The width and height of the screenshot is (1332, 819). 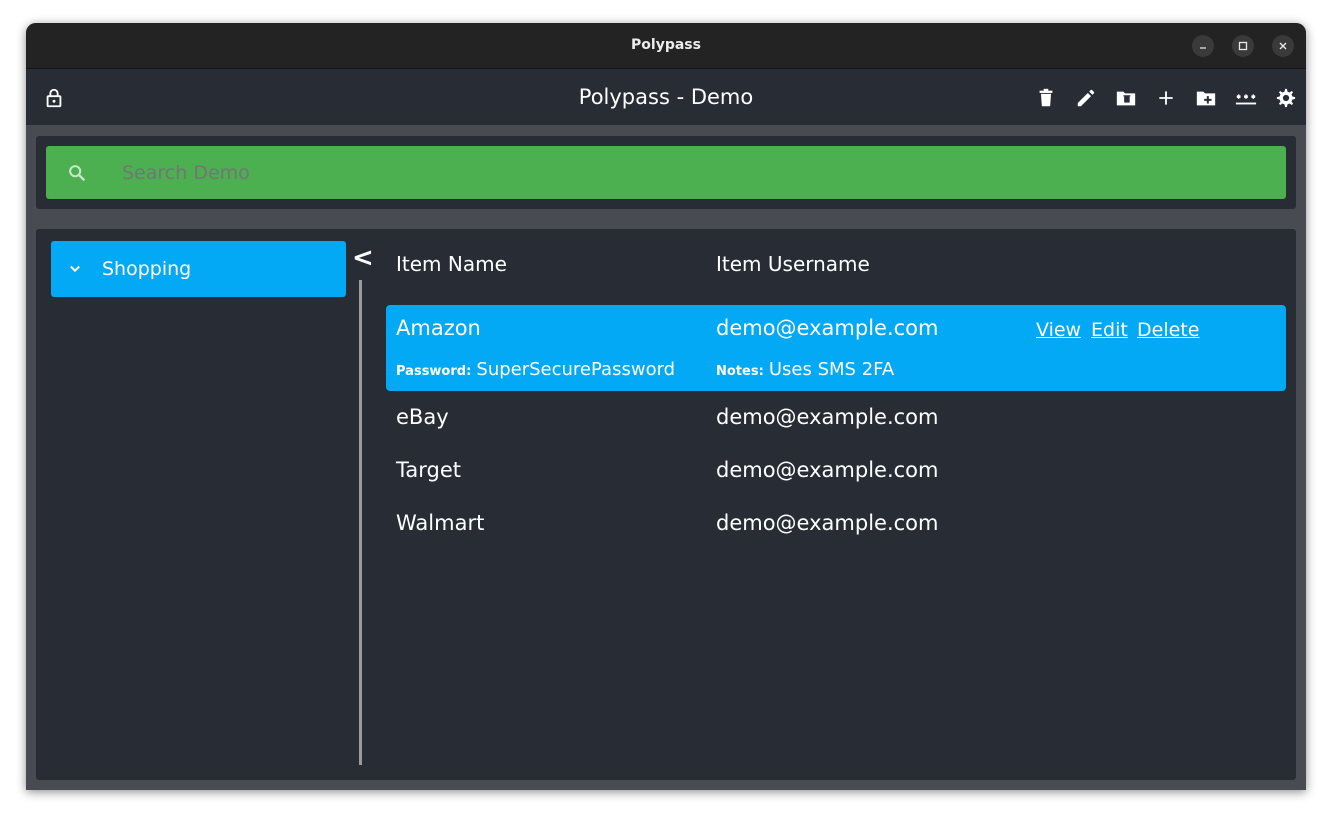 I want to click on window-titlebar: Polypass, so click(x=666, y=46).